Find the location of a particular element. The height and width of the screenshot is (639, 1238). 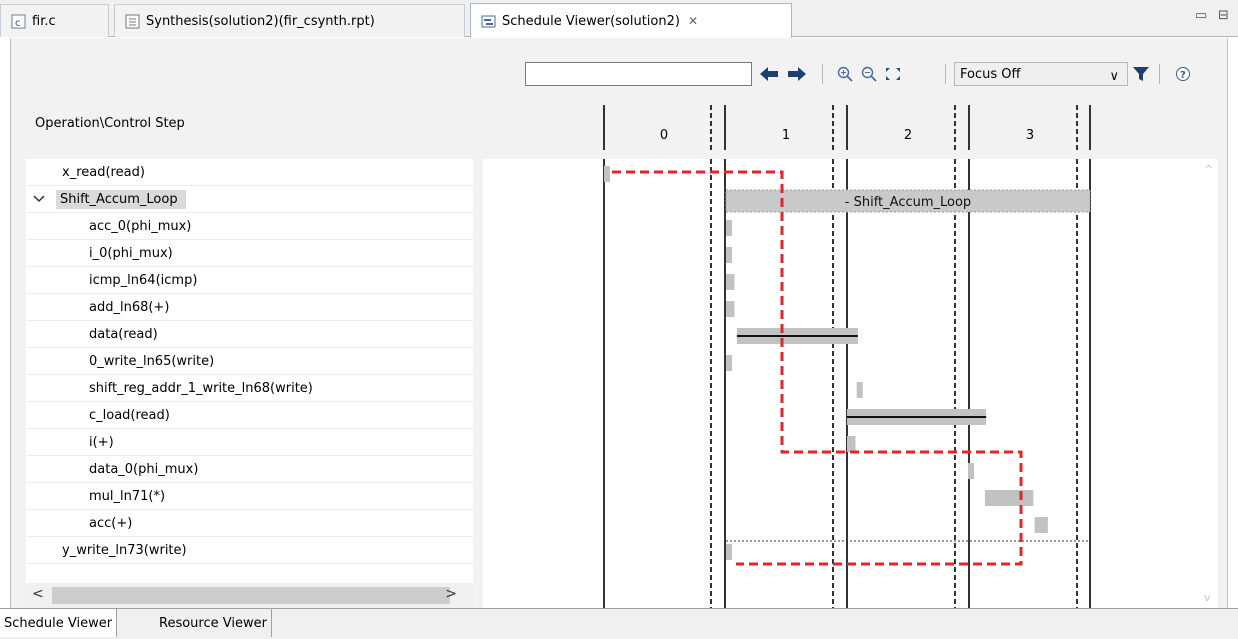

bottom-tab-label: Schedule Viewer is located at coordinates (58, 623).